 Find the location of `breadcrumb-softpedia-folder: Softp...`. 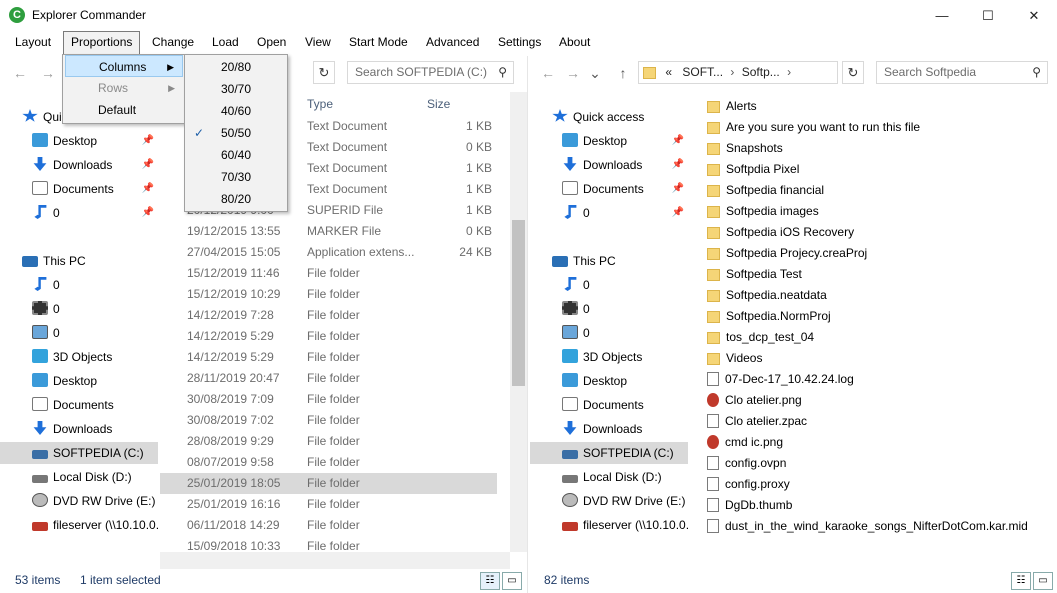

breadcrumb-softpedia-folder: Softp... is located at coordinates (761, 72).